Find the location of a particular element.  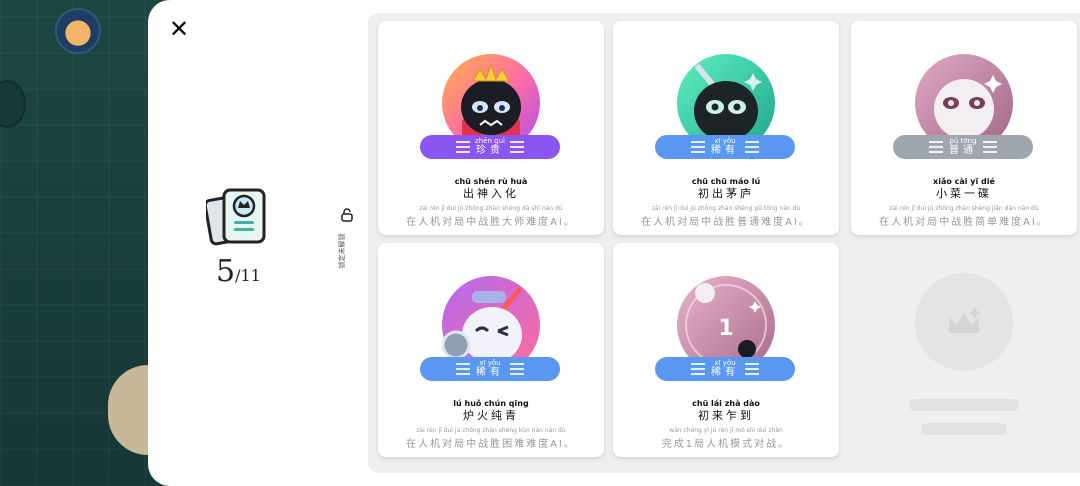

achievement-desc: 在人机对局中战胜简单难度AI。 is located at coordinates (964, 222).